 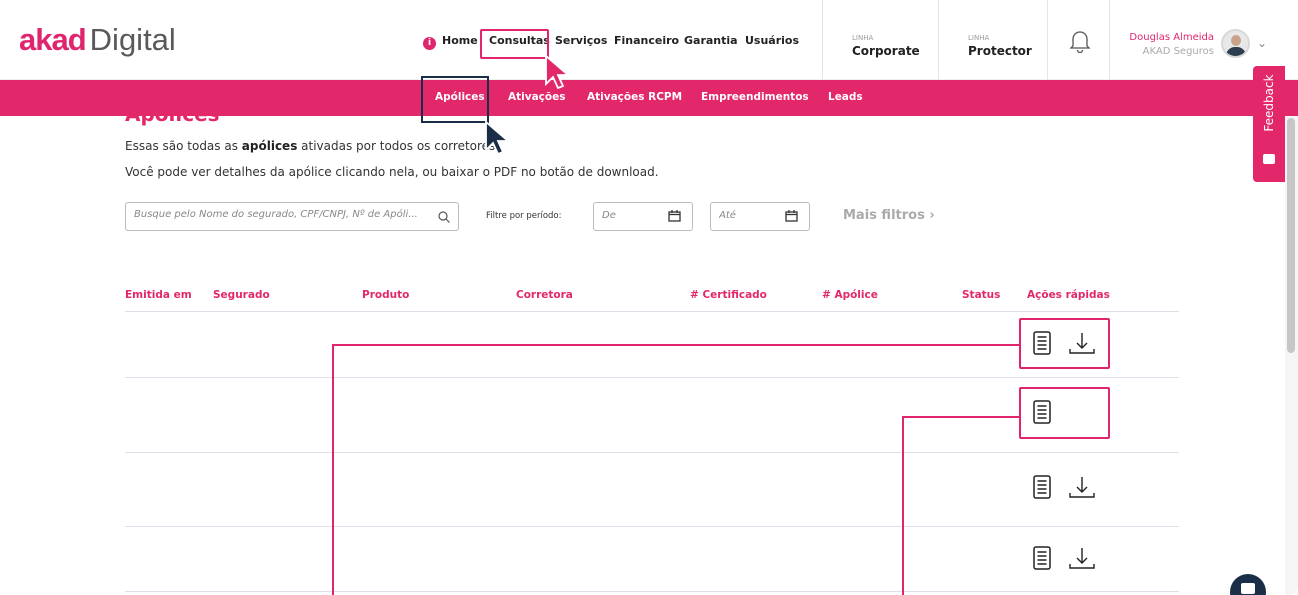 What do you see at coordinates (385, 295) in the screenshot?
I see `column-produto: Produto` at bounding box center [385, 295].